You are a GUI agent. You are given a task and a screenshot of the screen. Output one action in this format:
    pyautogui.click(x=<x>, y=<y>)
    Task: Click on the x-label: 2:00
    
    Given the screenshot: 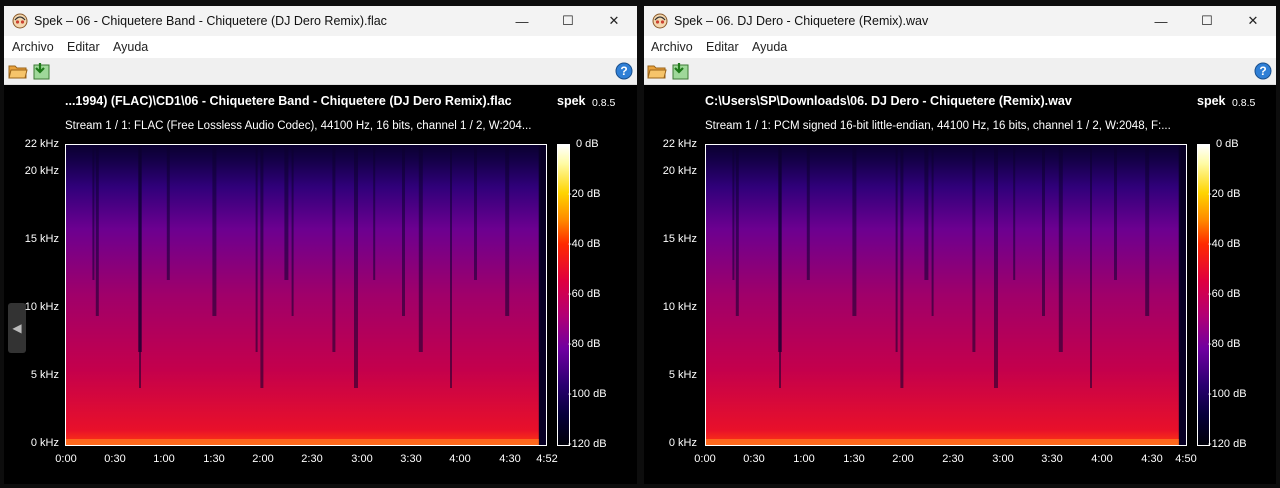 What is the action you would take?
    pyautogui.click(x=903, y=459)
    